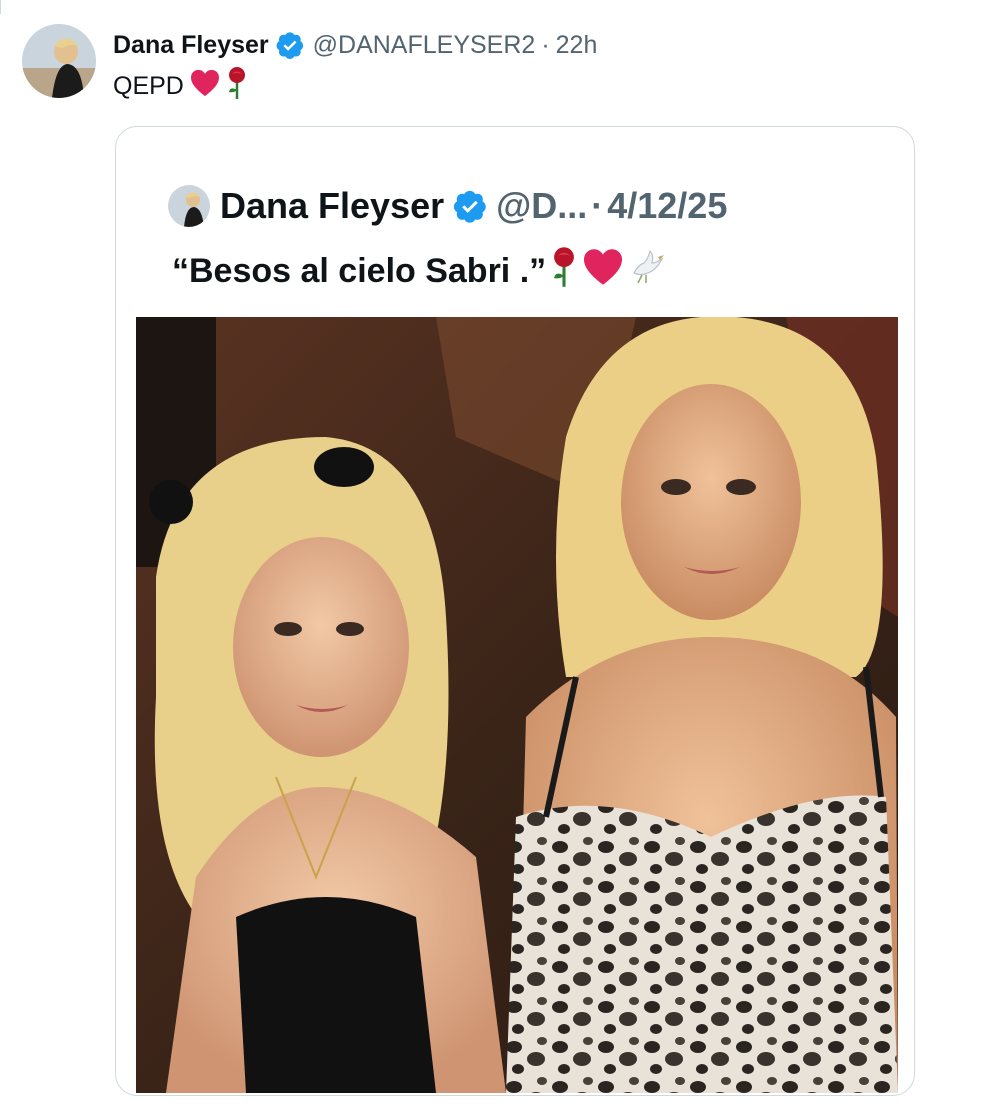  I want to click on quoted-author-name: Dana Fleyser, so click(332, 205).